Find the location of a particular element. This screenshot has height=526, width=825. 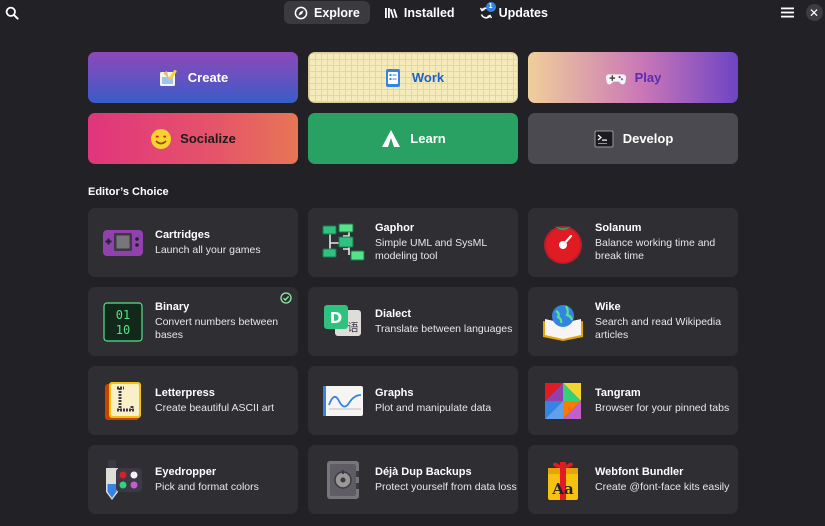

category-create: Create is located at coordinates (193, 77).